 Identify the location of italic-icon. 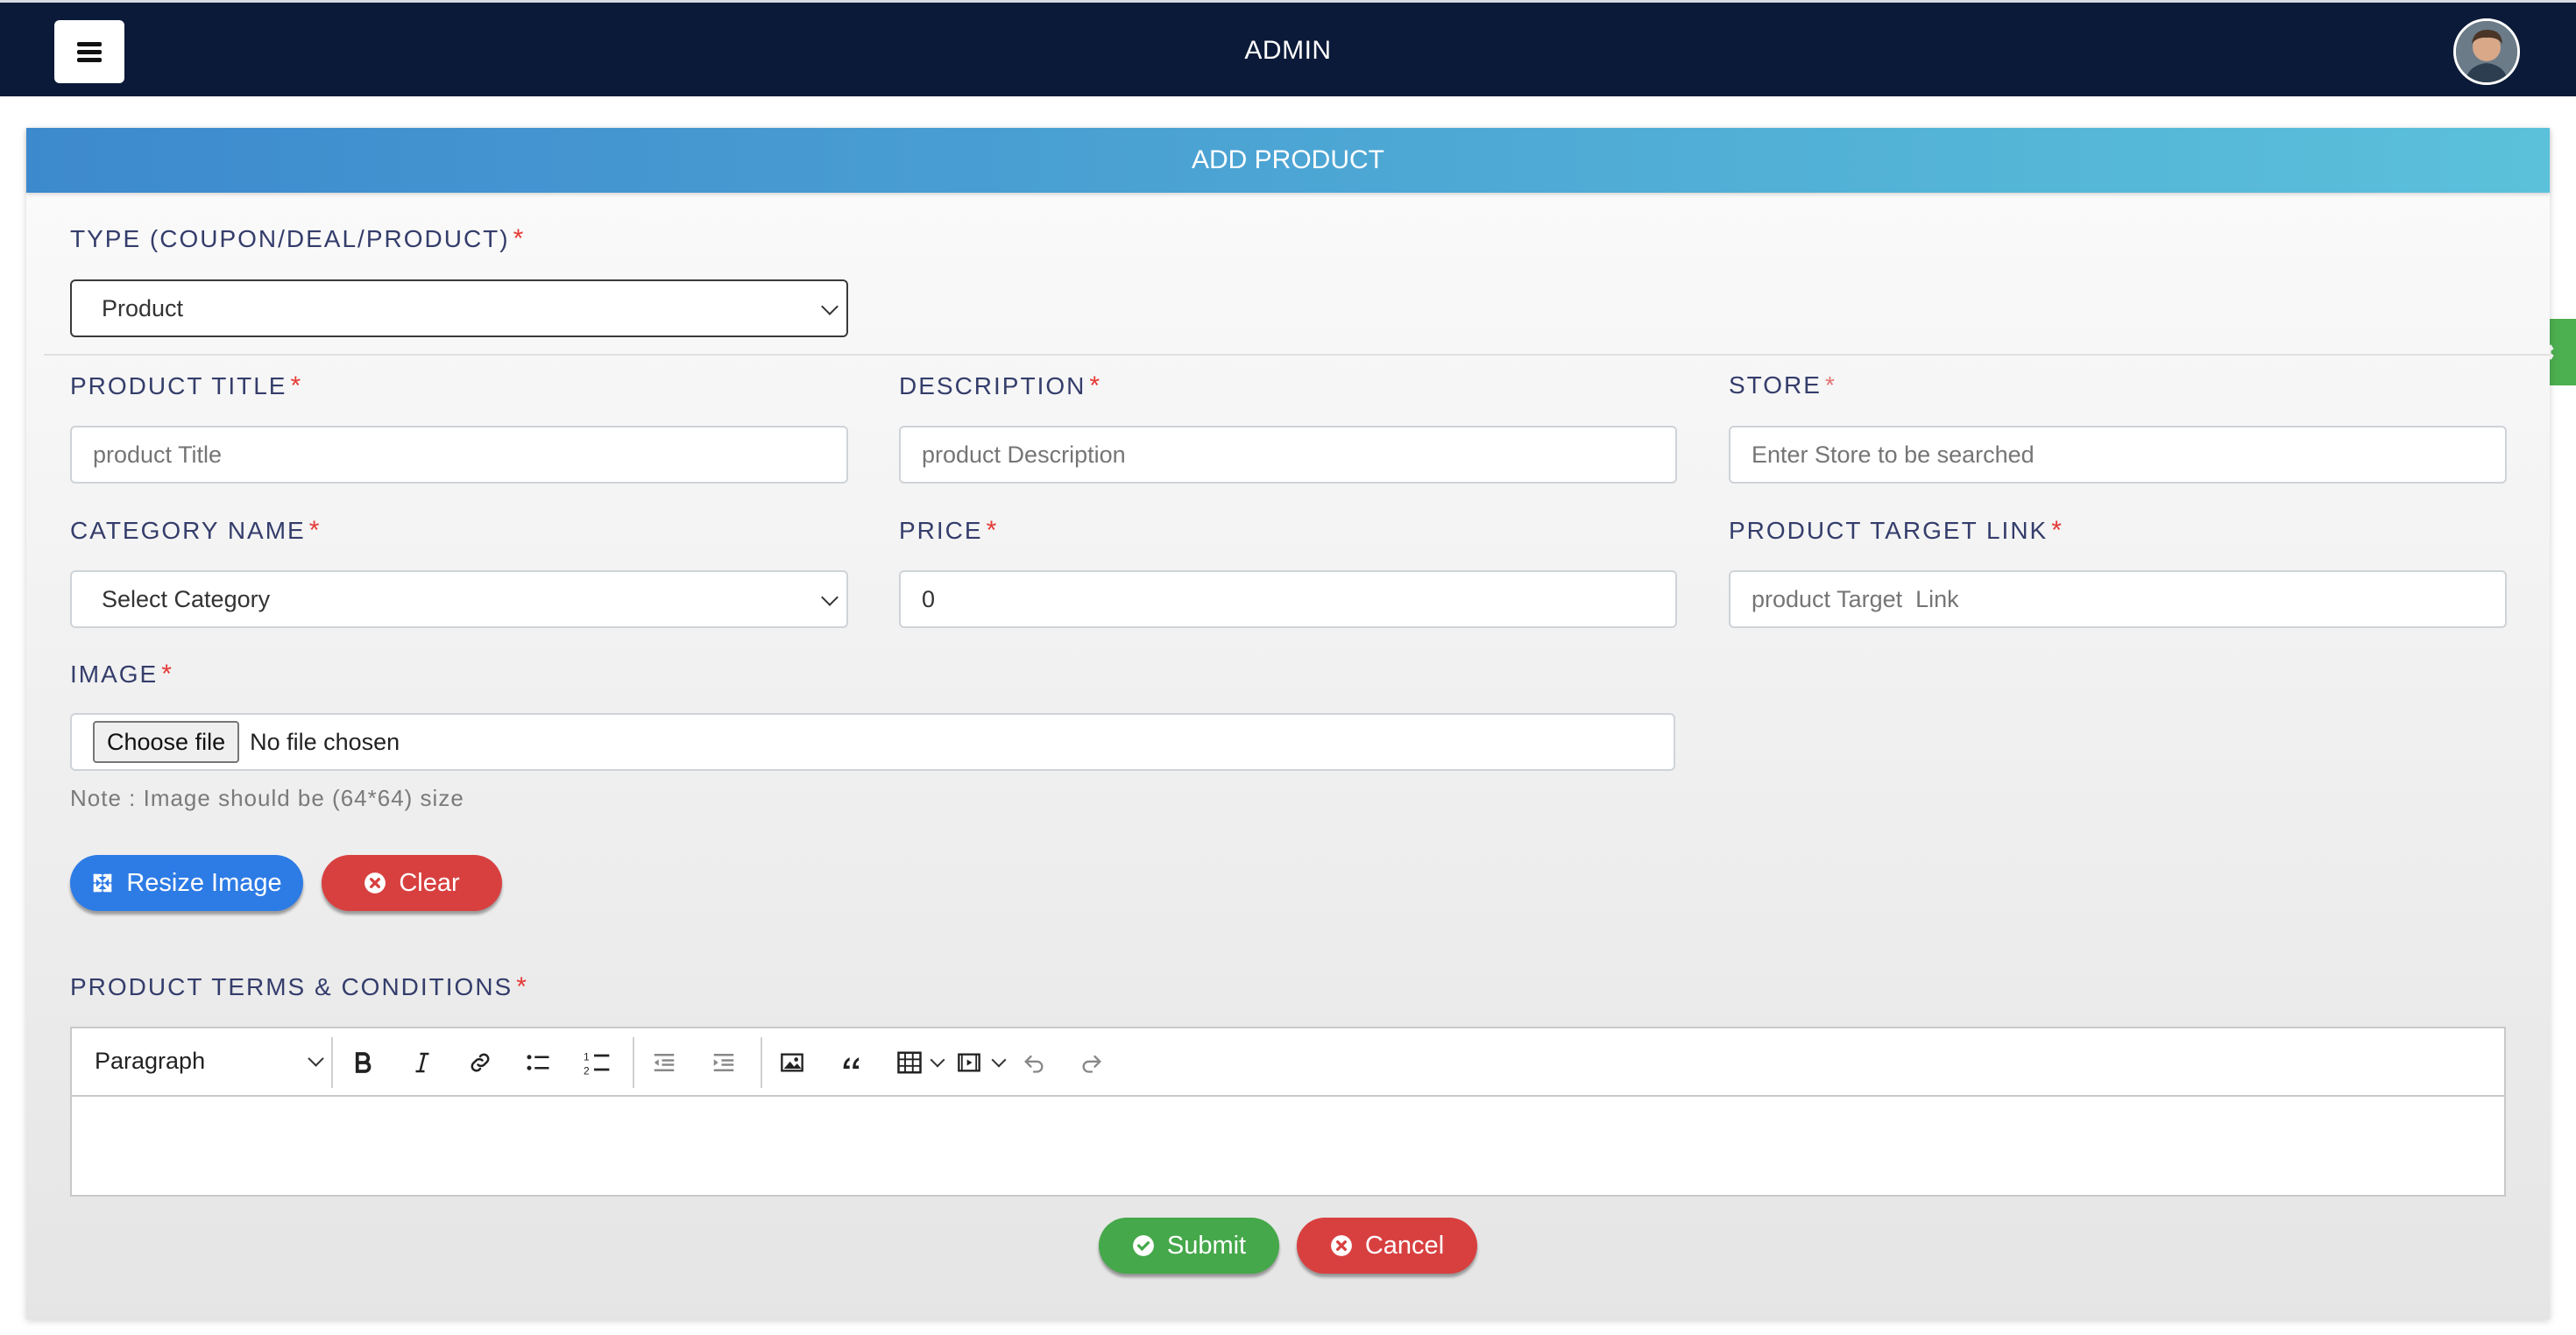
(422, 1062).